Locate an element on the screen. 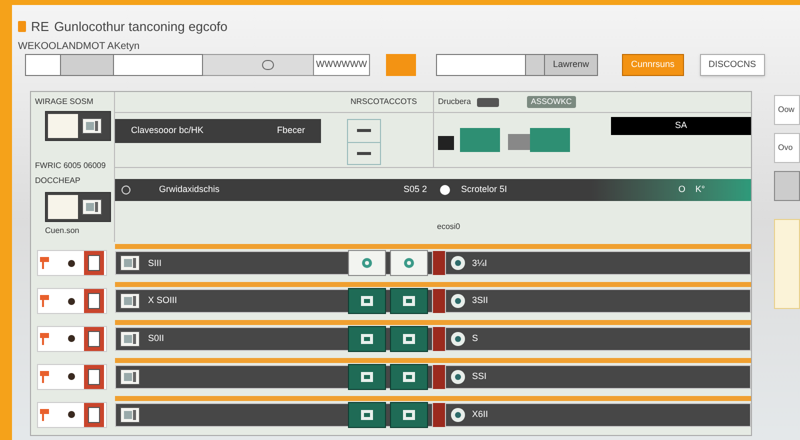 The width and height of the screenshot is (800, 440). search-field is located at coordinates (158, 65).